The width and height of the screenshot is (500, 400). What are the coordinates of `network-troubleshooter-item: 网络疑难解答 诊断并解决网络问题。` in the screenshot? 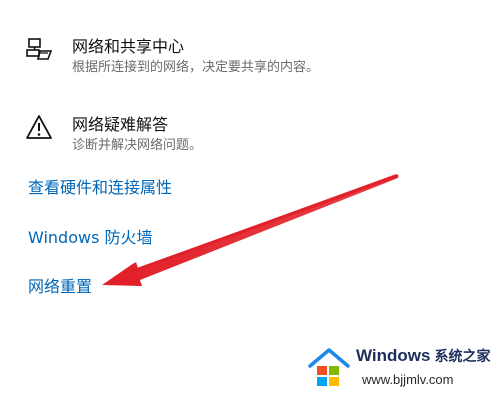 It's located at (114, 135).